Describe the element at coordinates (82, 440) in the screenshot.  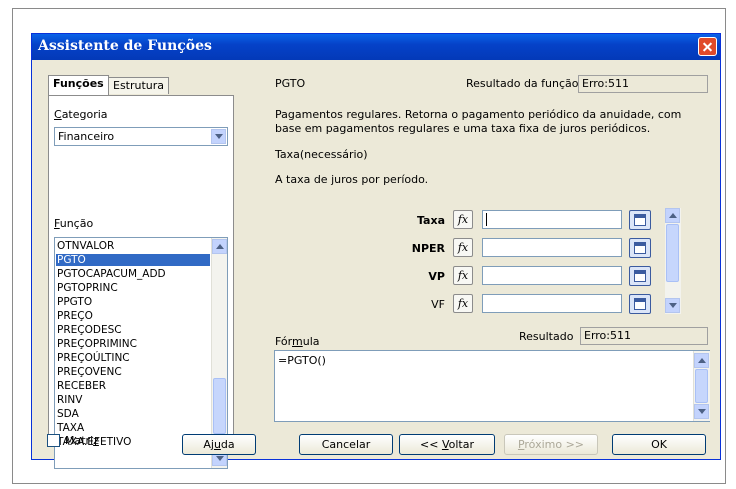
I see `matrix-label: Matriz` at that location.